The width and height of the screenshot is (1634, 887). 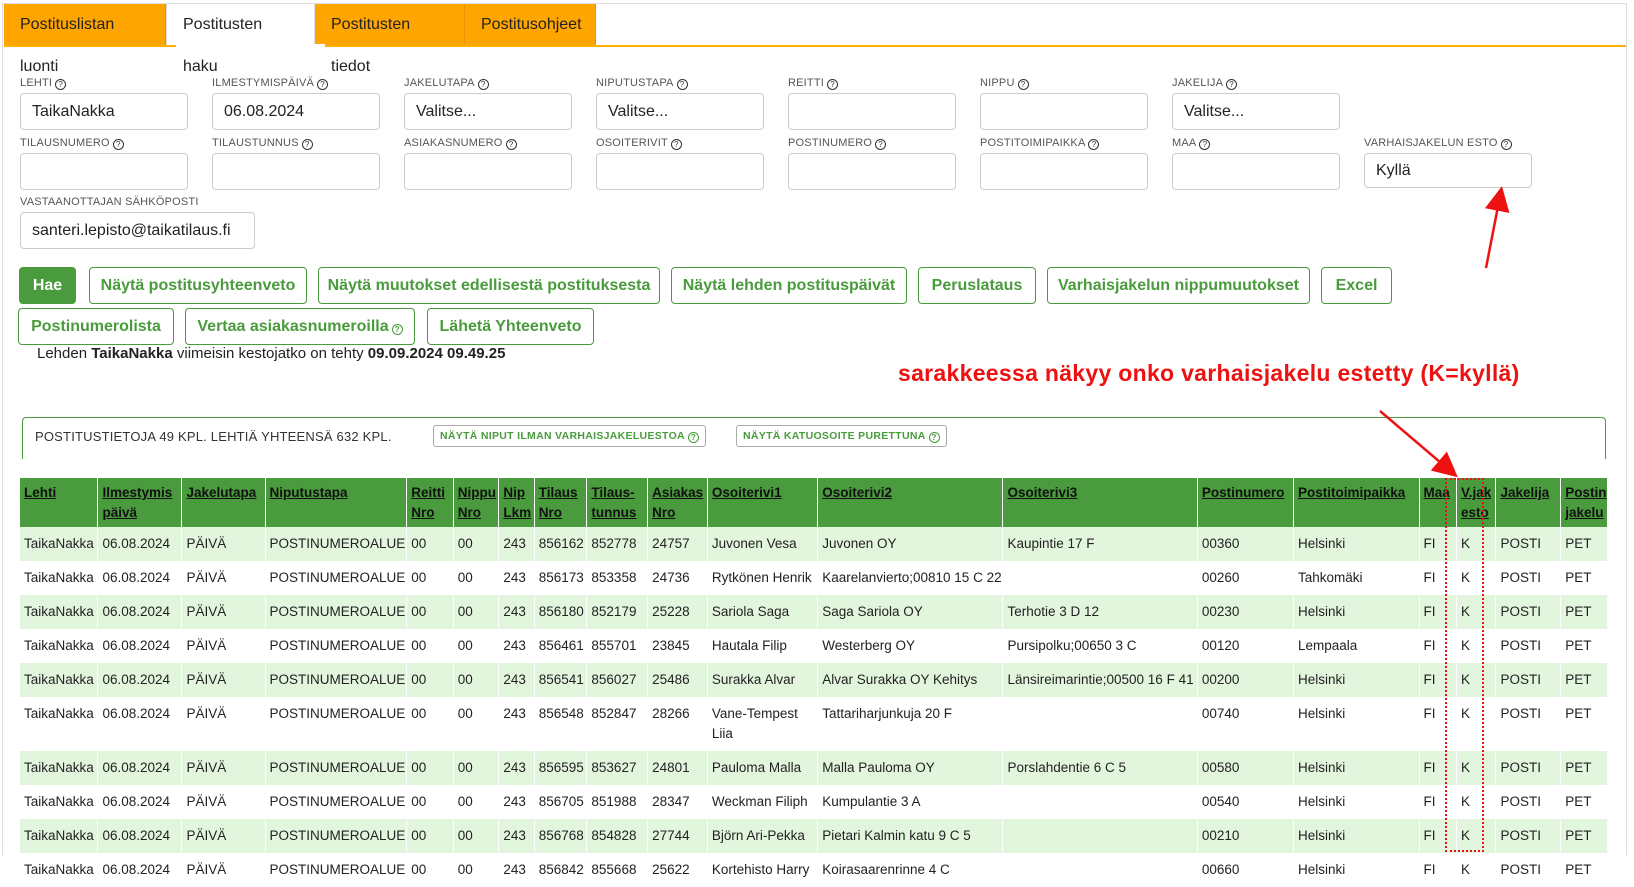 I want to click on table-cell: Pursipolku;00650 3 C, so click(x=1100, y=646).